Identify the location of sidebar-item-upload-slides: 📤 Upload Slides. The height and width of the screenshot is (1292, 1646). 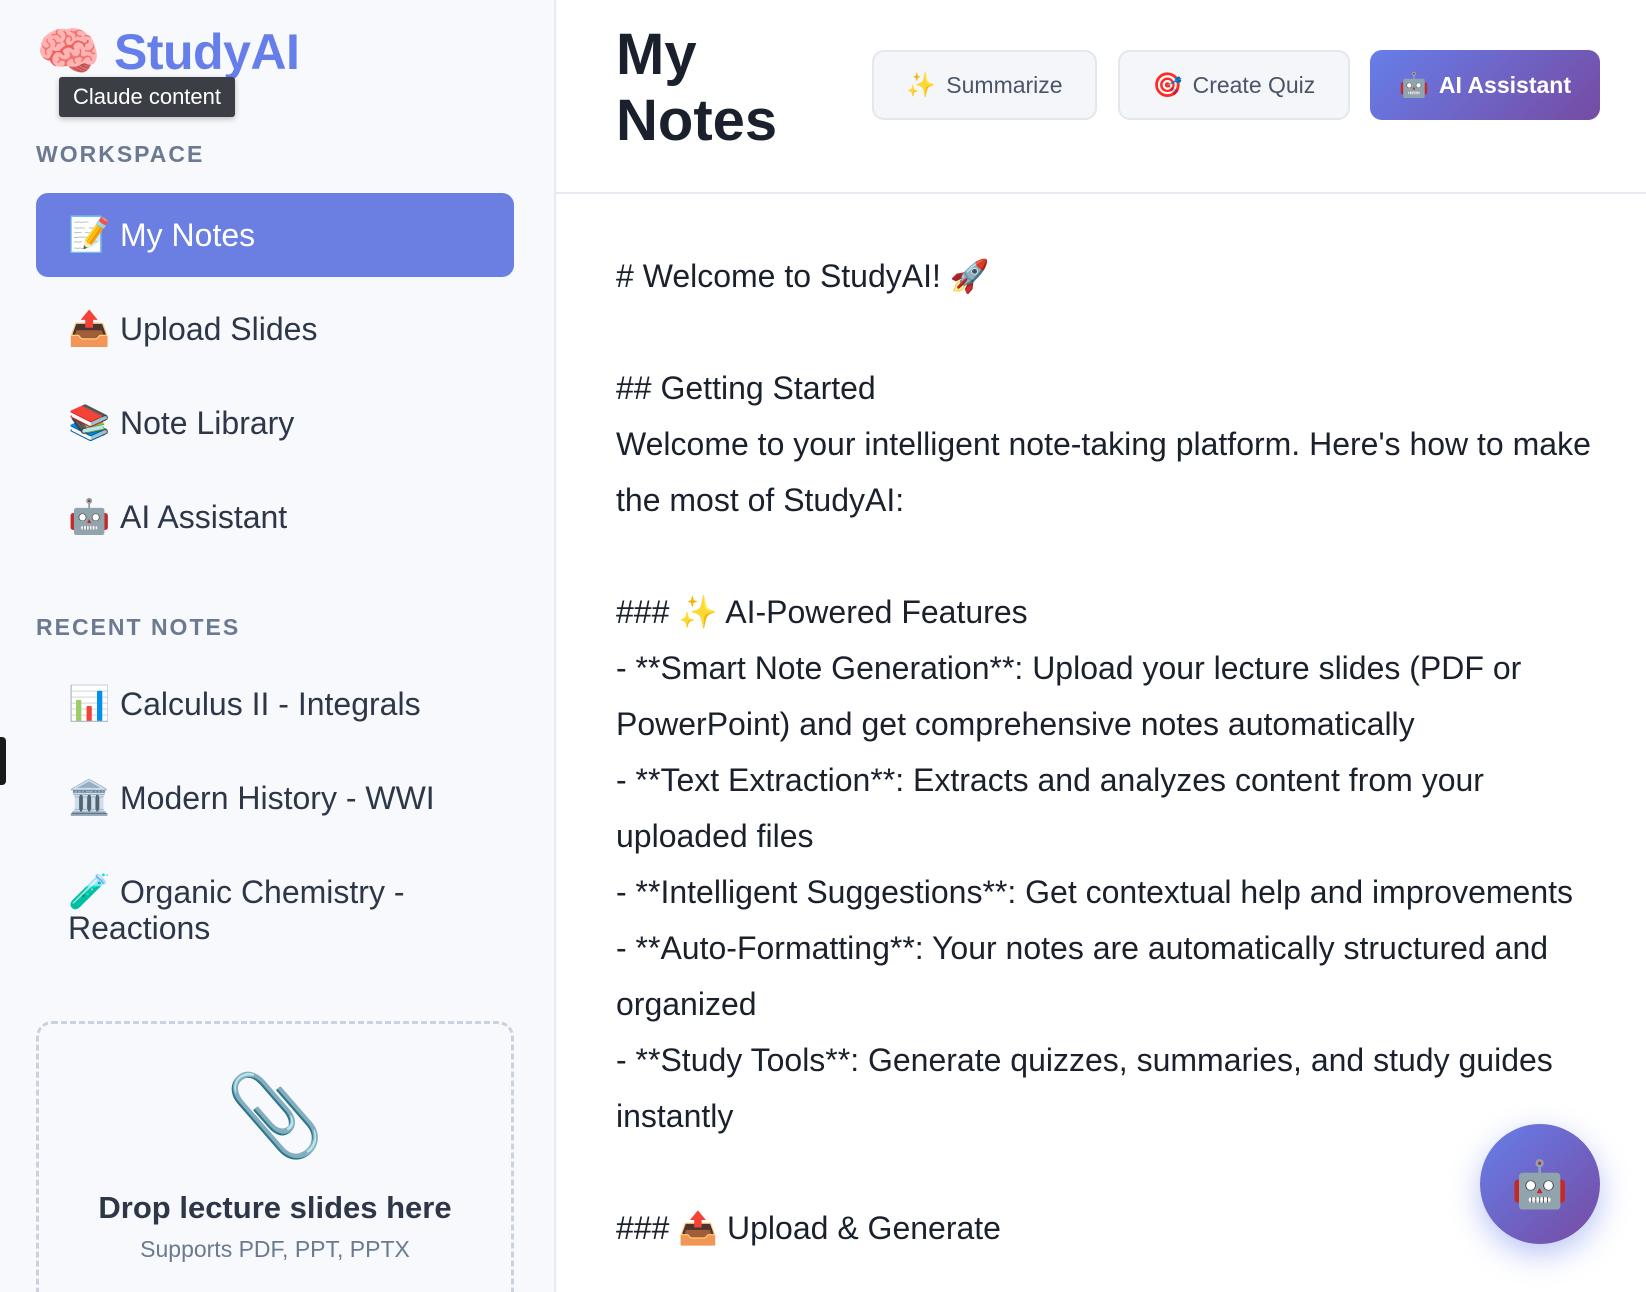
(275, 329).